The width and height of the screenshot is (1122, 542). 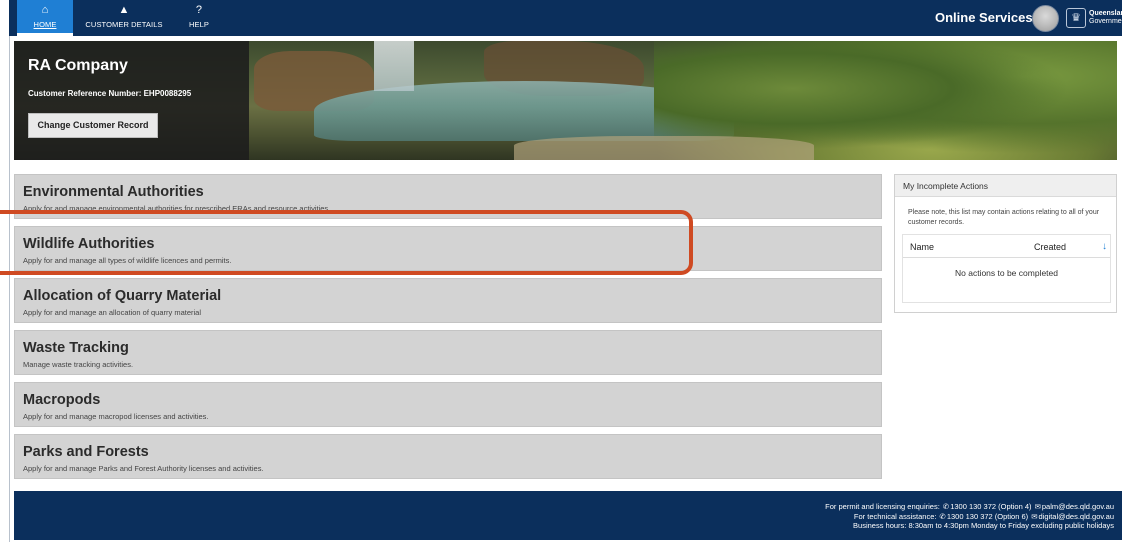 What do you see at coordinates (1104, 246) in the screenshot?
I see `sort-down-icon: ↓` at bounding box center [1104, 246].